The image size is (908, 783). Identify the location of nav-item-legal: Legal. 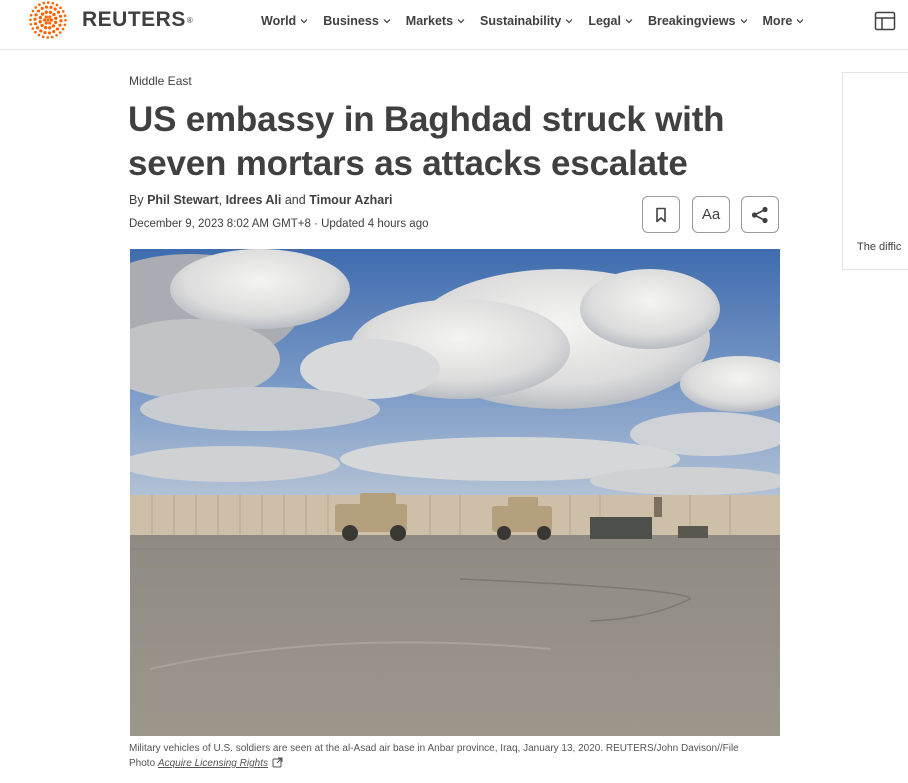
(610, 21).